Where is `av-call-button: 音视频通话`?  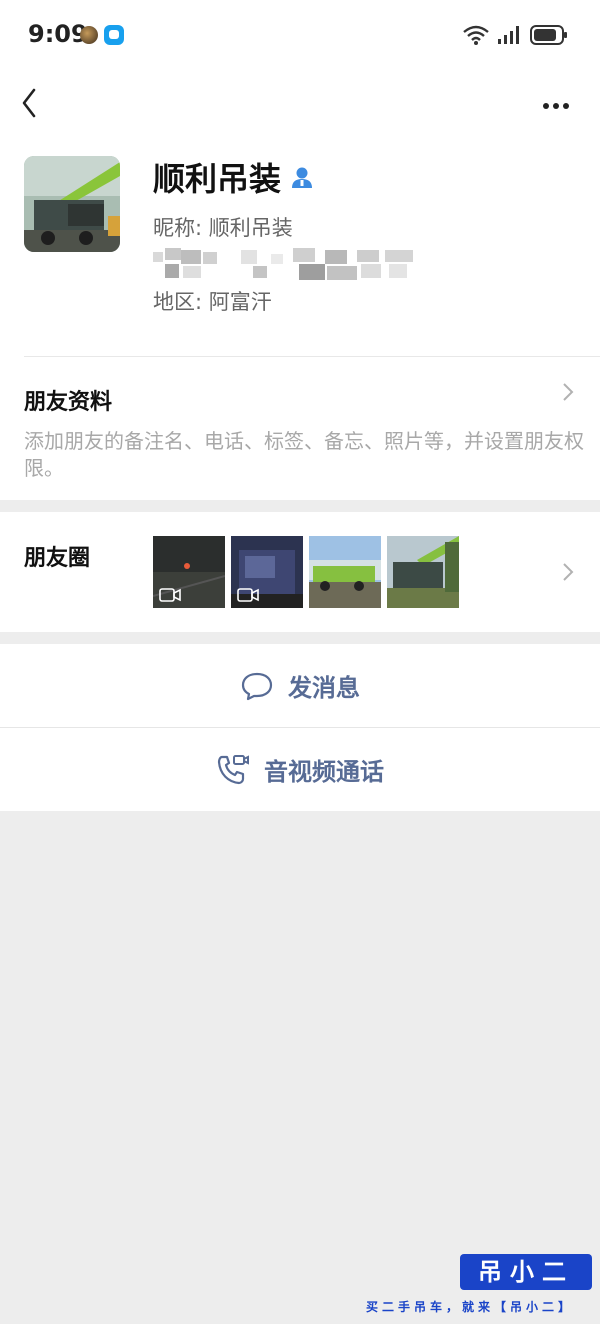
av-call-button: 音视频通话 is located at coordinates (300, 769).